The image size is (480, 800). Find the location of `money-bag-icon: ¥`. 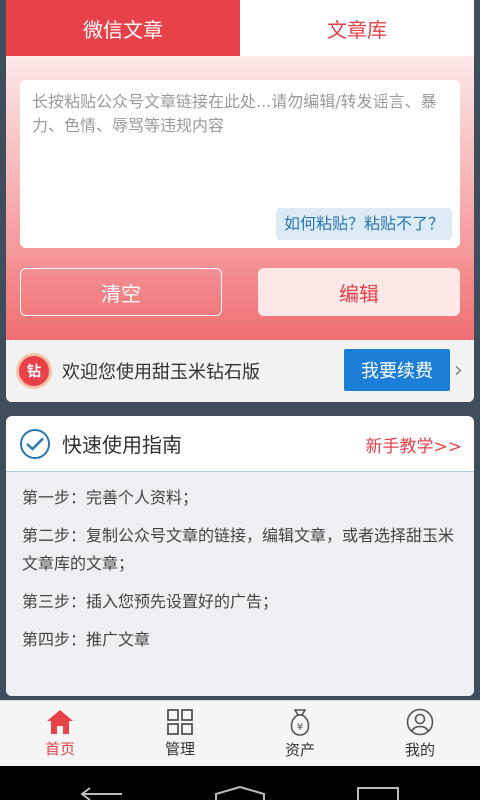

money-bag-icon: ¥ is located at coordinates (300, 722).